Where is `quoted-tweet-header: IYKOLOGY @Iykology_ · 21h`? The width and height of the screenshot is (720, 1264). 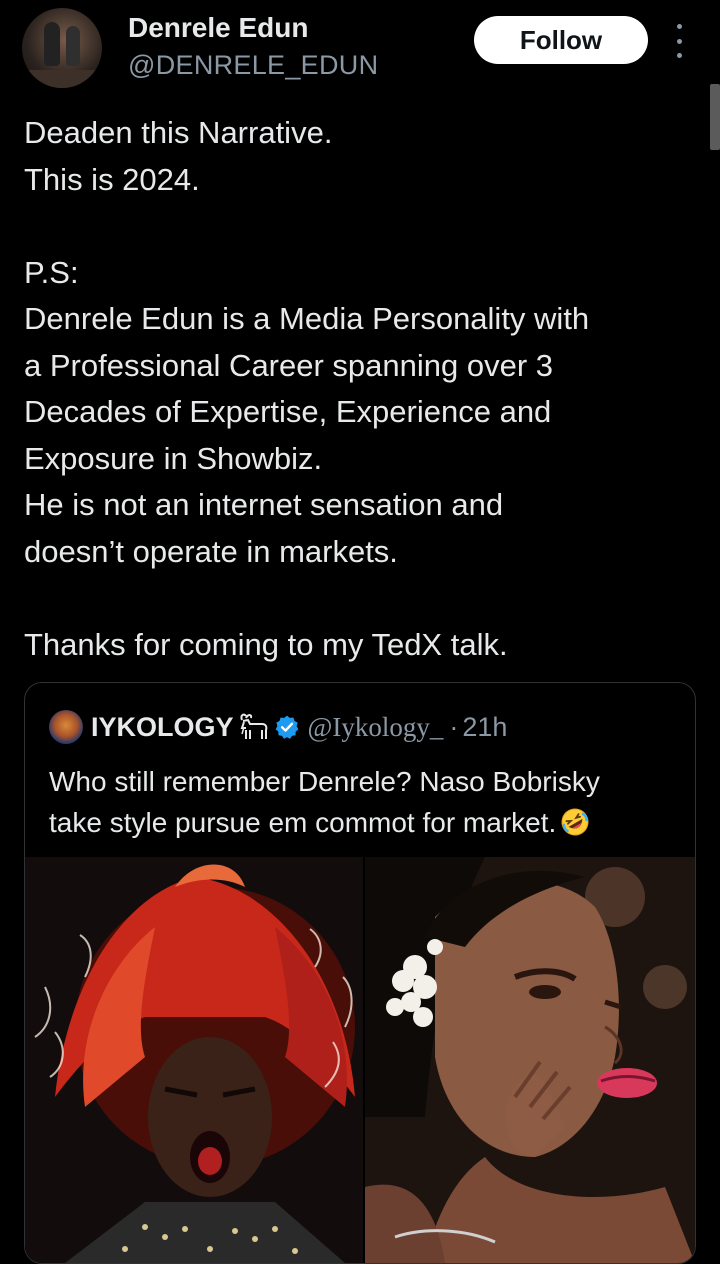
quoted-tweet-header: IYKOLOGY @Iykology_ · 21h is located at coordinates (278, 727).